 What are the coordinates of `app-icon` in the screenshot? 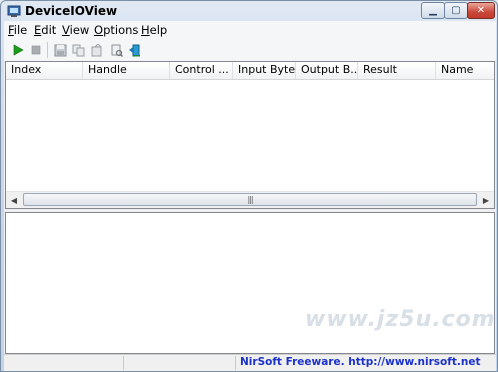 It's located at (14, 11).